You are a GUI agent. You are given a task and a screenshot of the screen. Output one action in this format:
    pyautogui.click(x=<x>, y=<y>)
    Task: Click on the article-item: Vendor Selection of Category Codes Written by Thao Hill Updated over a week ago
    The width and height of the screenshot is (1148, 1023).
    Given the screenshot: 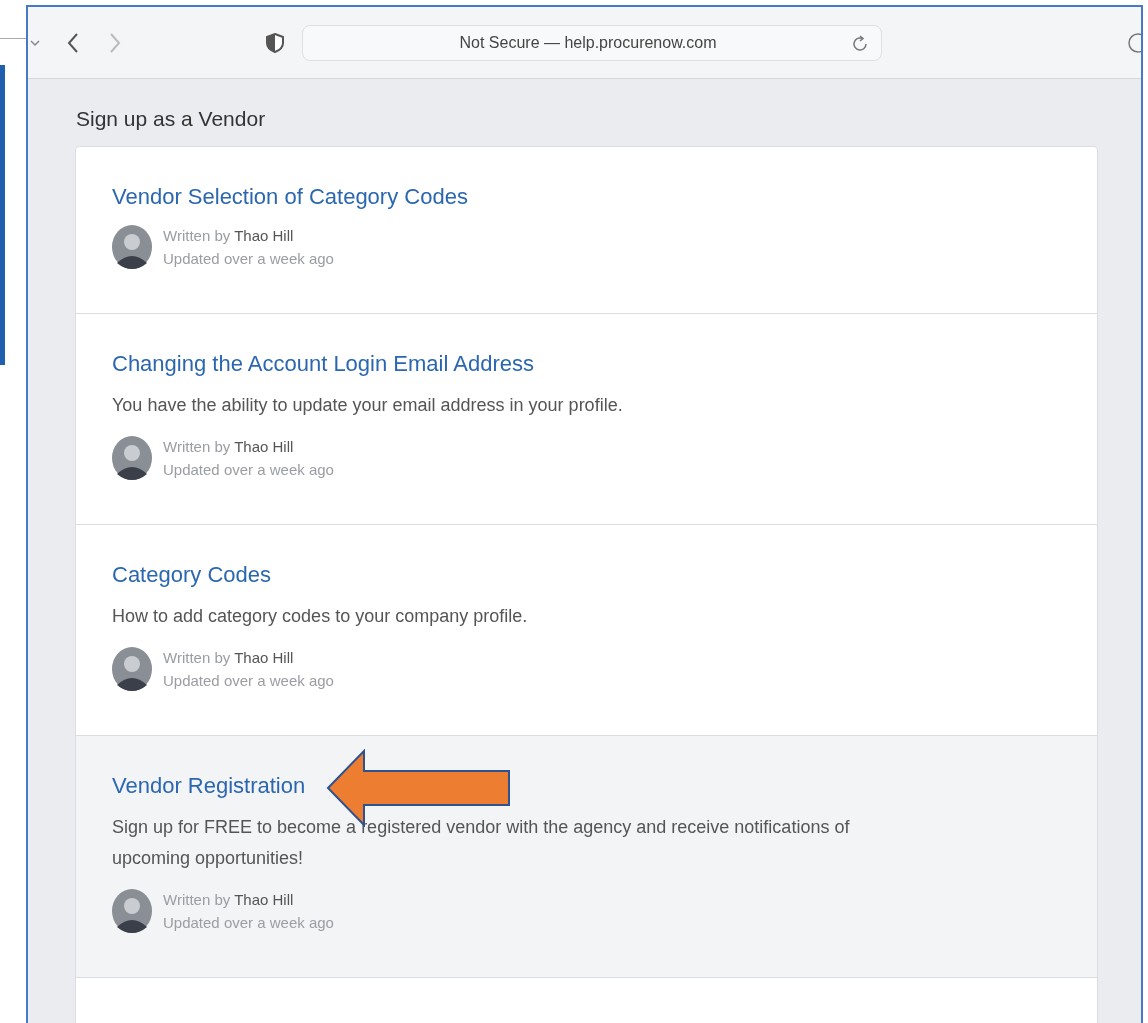 What is the action you would take?
    pyautogui.click(x=586, y=230)
    